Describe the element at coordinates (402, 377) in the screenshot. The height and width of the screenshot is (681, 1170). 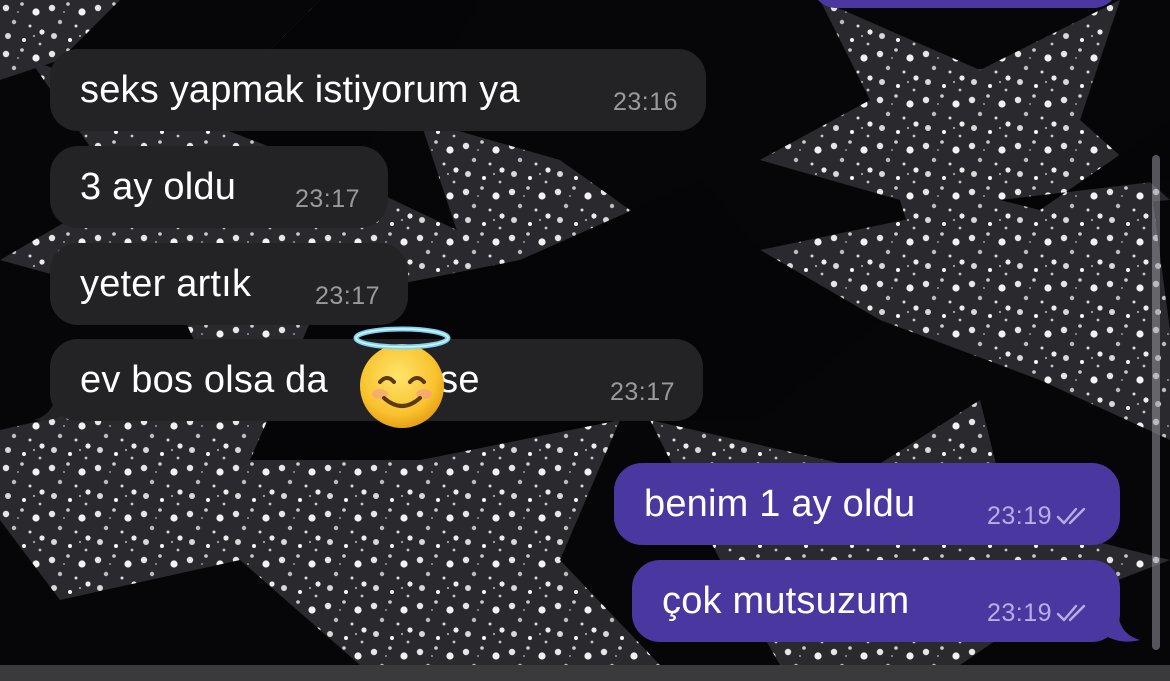
I see `smiling-face-with-halo-icon` at that location.